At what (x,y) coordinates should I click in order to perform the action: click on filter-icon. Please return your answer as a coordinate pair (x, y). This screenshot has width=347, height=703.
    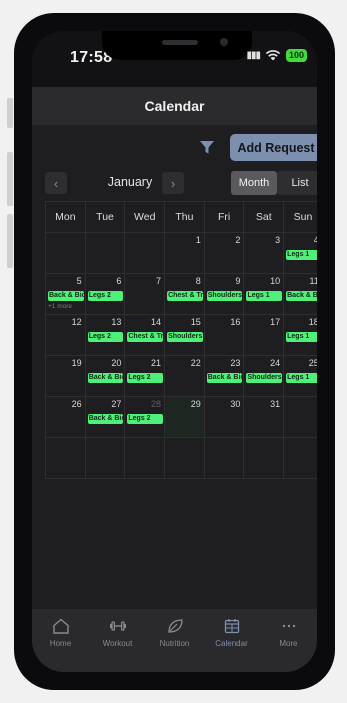
    Looking at the image, I should click on (207, 147).